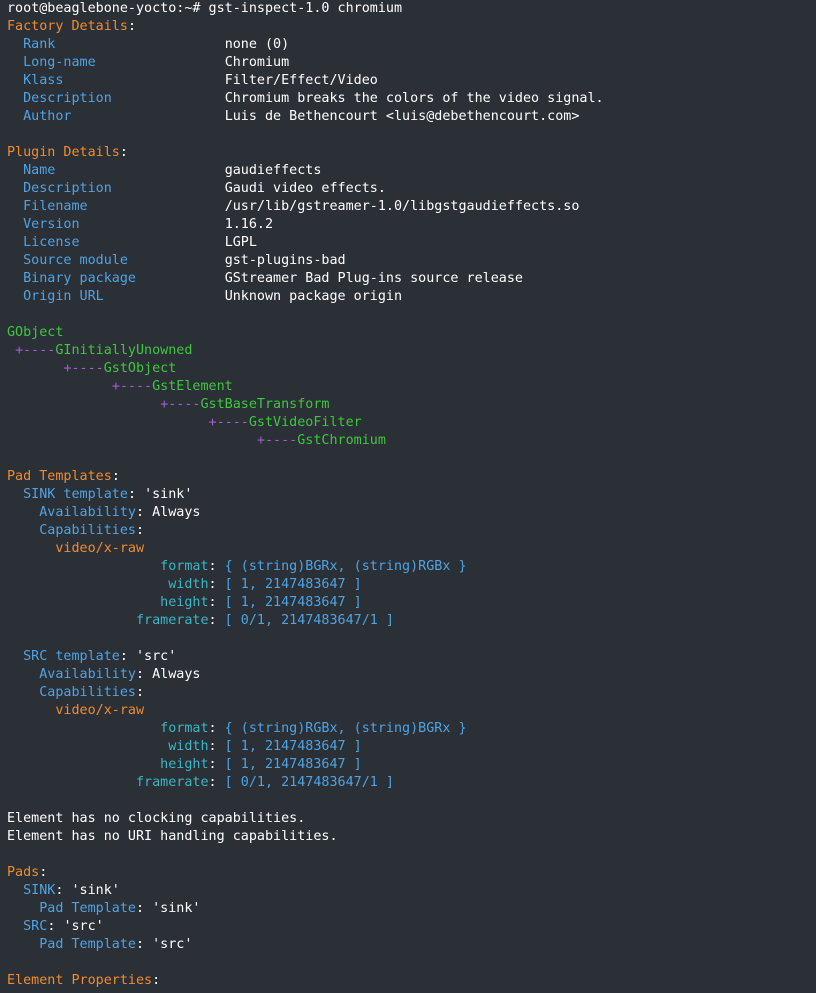  Describe the element at coordinates (285, 260) in the screenshot. I see `plugin-value: gst-plugins-bad` at that location.